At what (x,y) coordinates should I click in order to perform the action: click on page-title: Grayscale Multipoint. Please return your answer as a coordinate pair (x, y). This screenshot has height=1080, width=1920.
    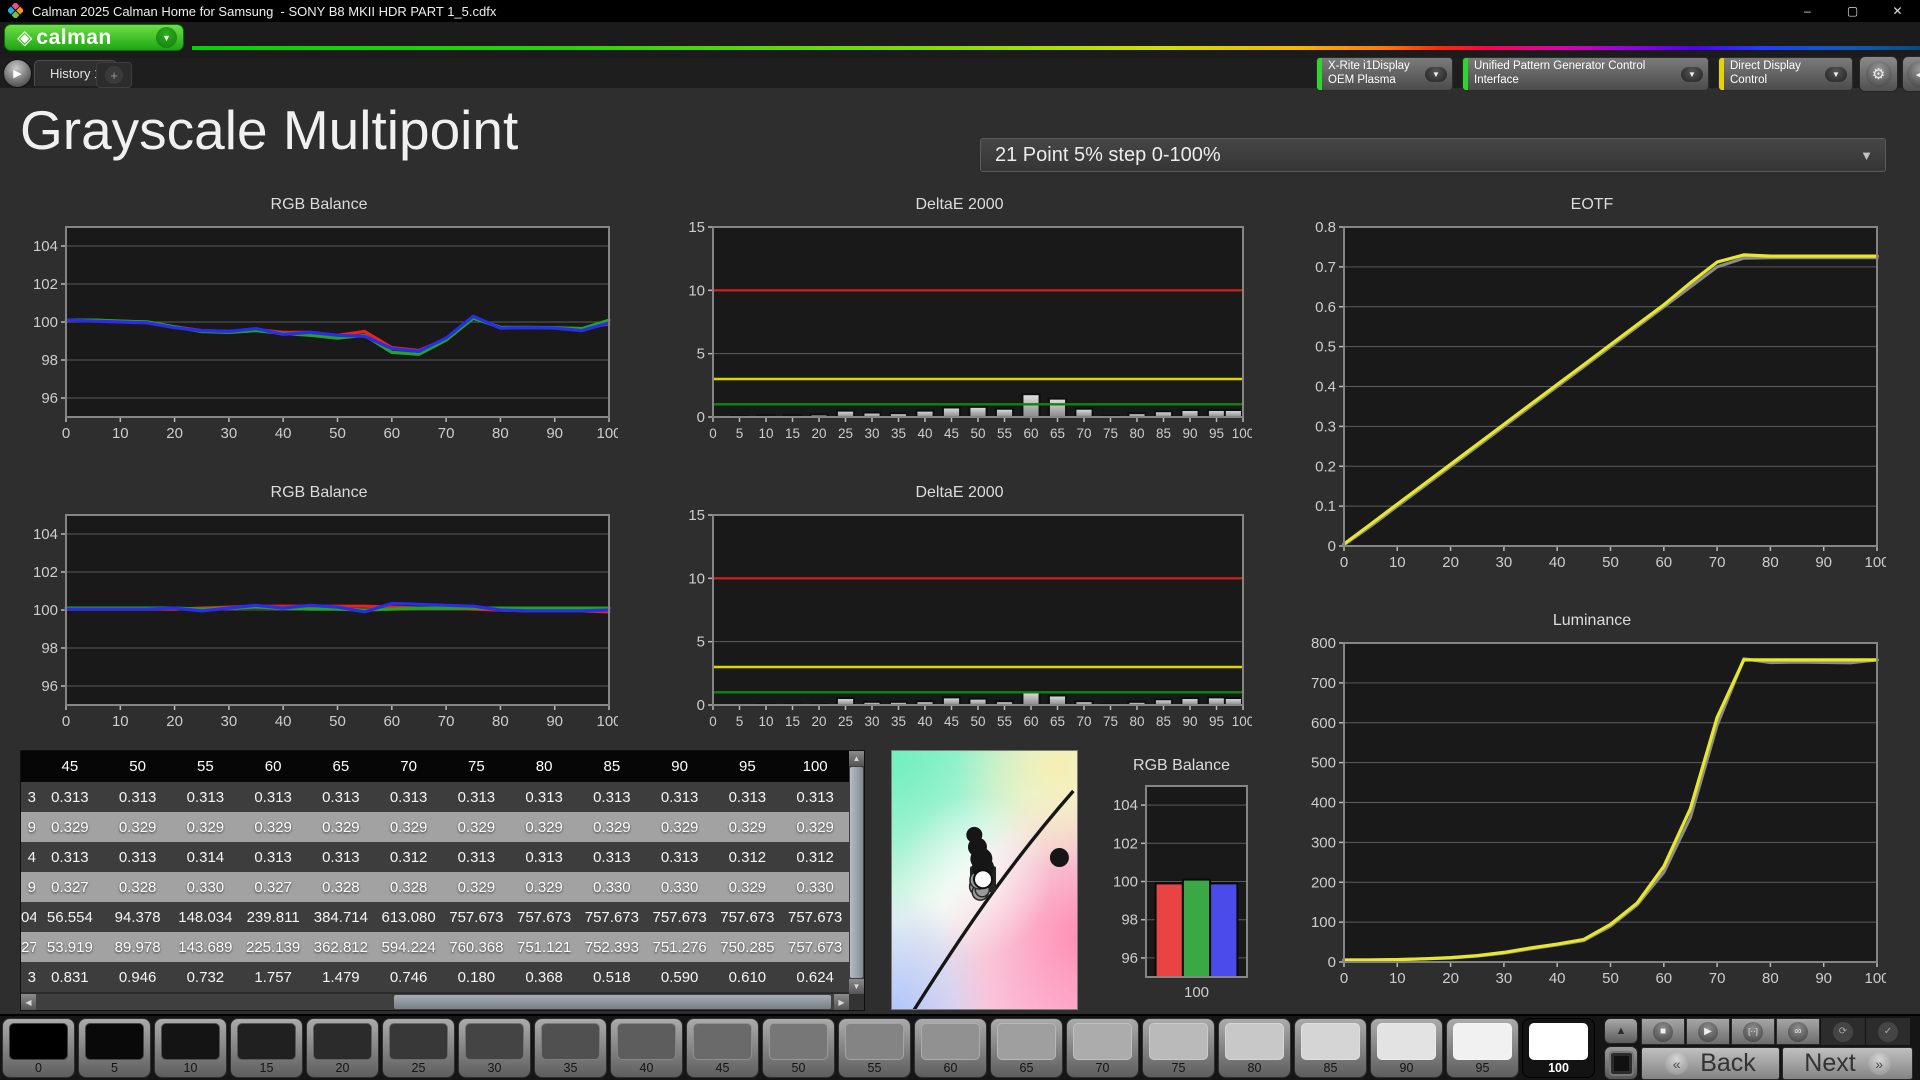
    Looking at the image, I should click on (269, 130).